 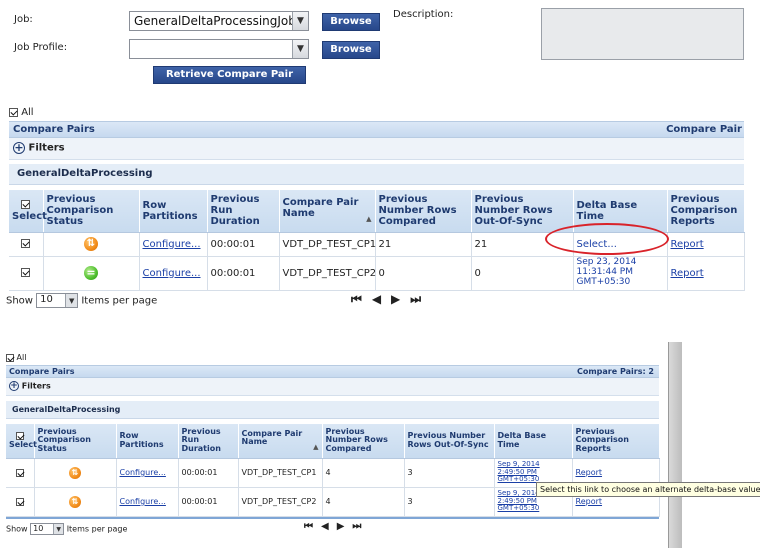 I want to click on description-label: Description:, so click(x=423, y=14).